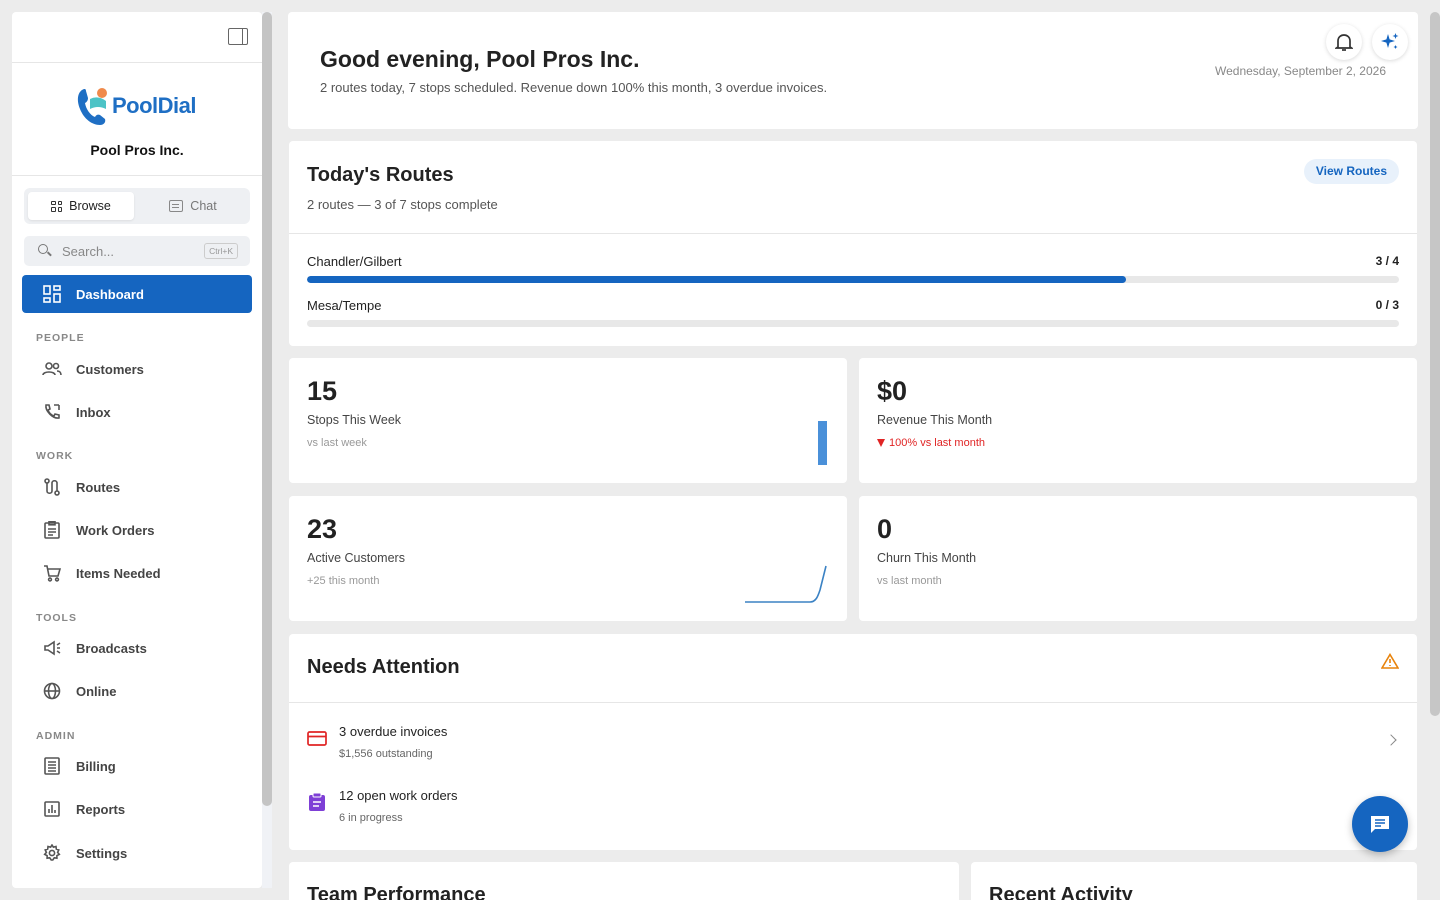 The width and height of the screenshot is (1440, 900). What do you see at coordinates (1351, 171) in the screenshot?
I see `view-routes-button: View Routes` at bounding box center [1351, 171].